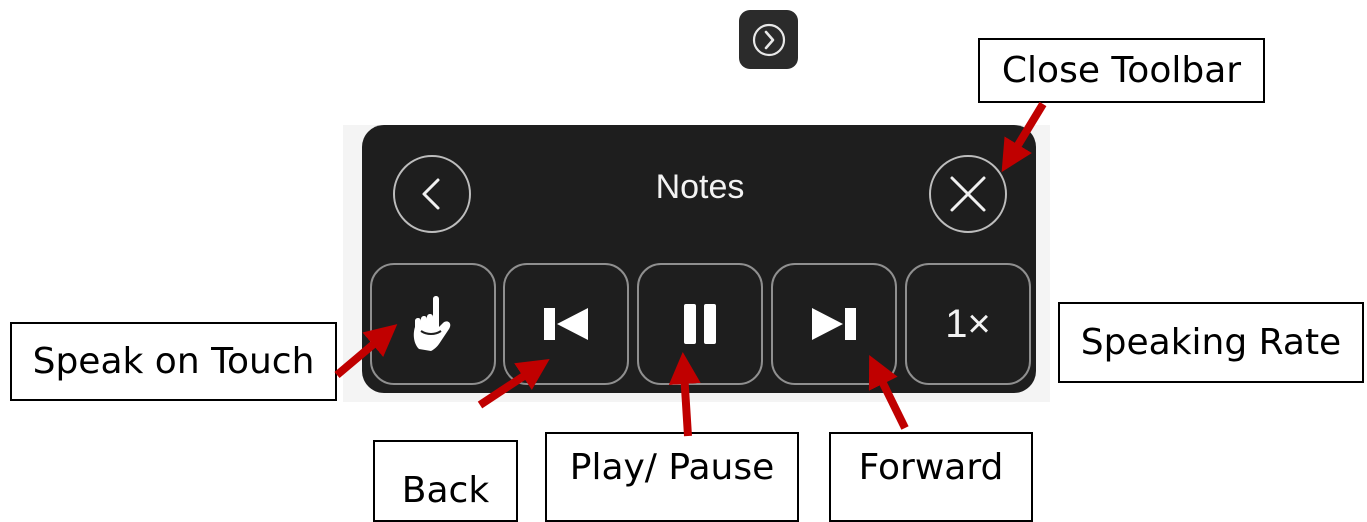 The height and width of the screenshot is (522, 1367). Describe the element at coordinates (888, 392) in the screenshot. I see `arrow-forward` at that location.